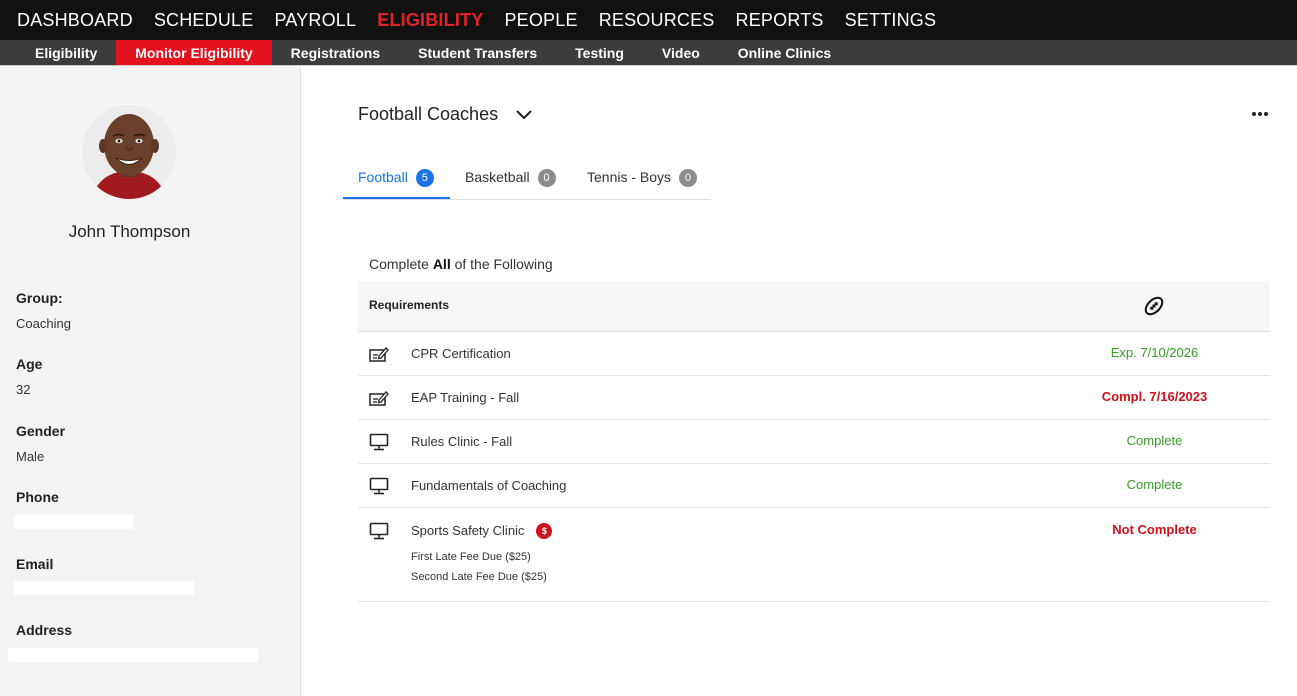  What do you see at coordinates (75, 20) in the screenshot?
I see `topnav-dashboard: DASHBOARD` at bounding box center [75, 20].